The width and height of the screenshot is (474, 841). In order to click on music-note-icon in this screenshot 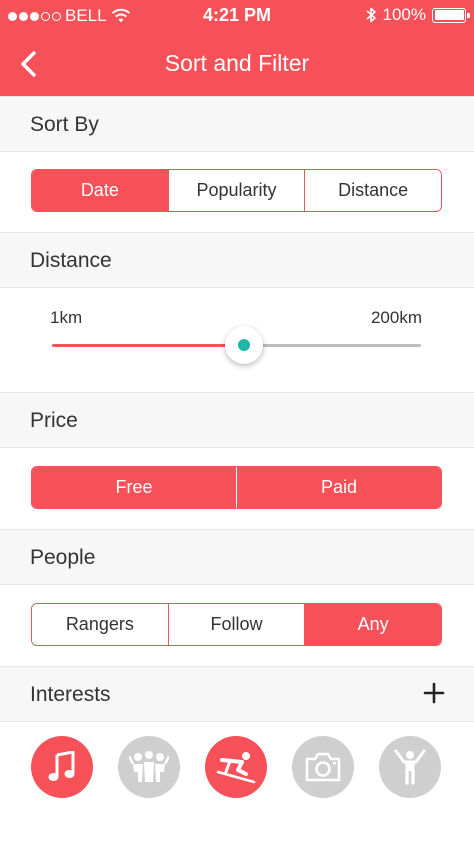, I will do `click(61, 766)`.